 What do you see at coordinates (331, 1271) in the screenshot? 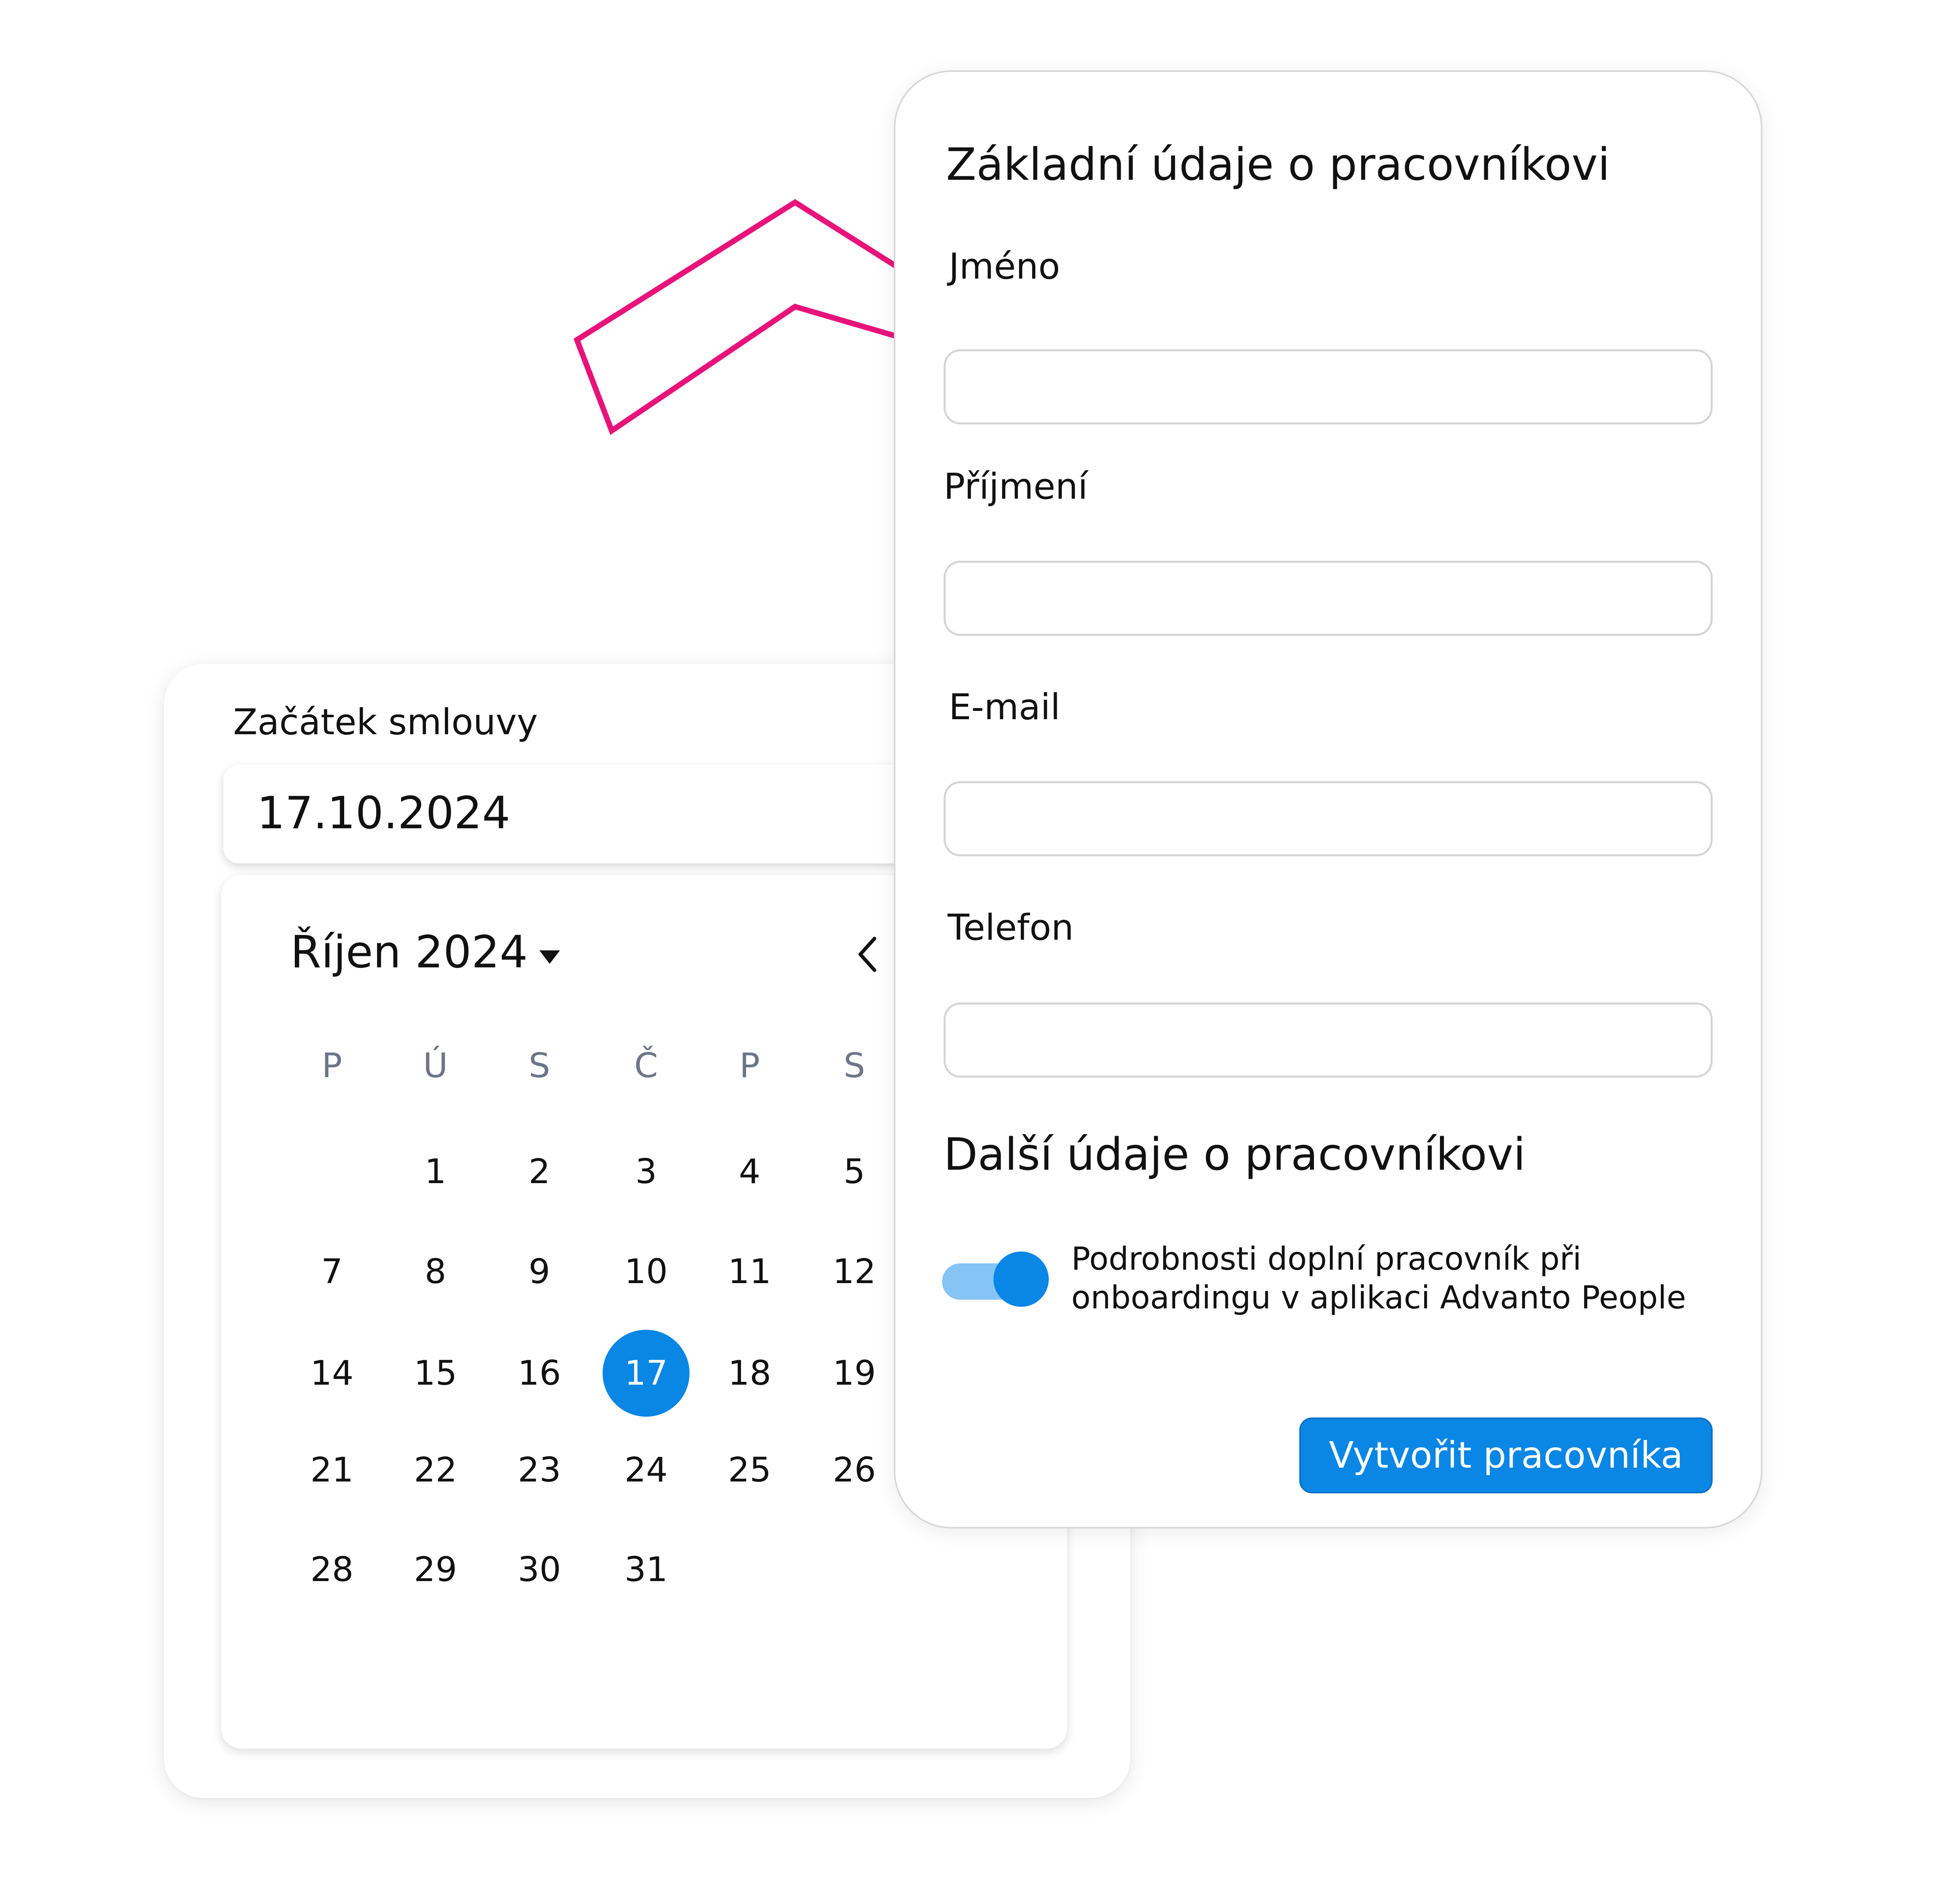
I see `calendar-day: 7` at bounding box center [331, 1271].